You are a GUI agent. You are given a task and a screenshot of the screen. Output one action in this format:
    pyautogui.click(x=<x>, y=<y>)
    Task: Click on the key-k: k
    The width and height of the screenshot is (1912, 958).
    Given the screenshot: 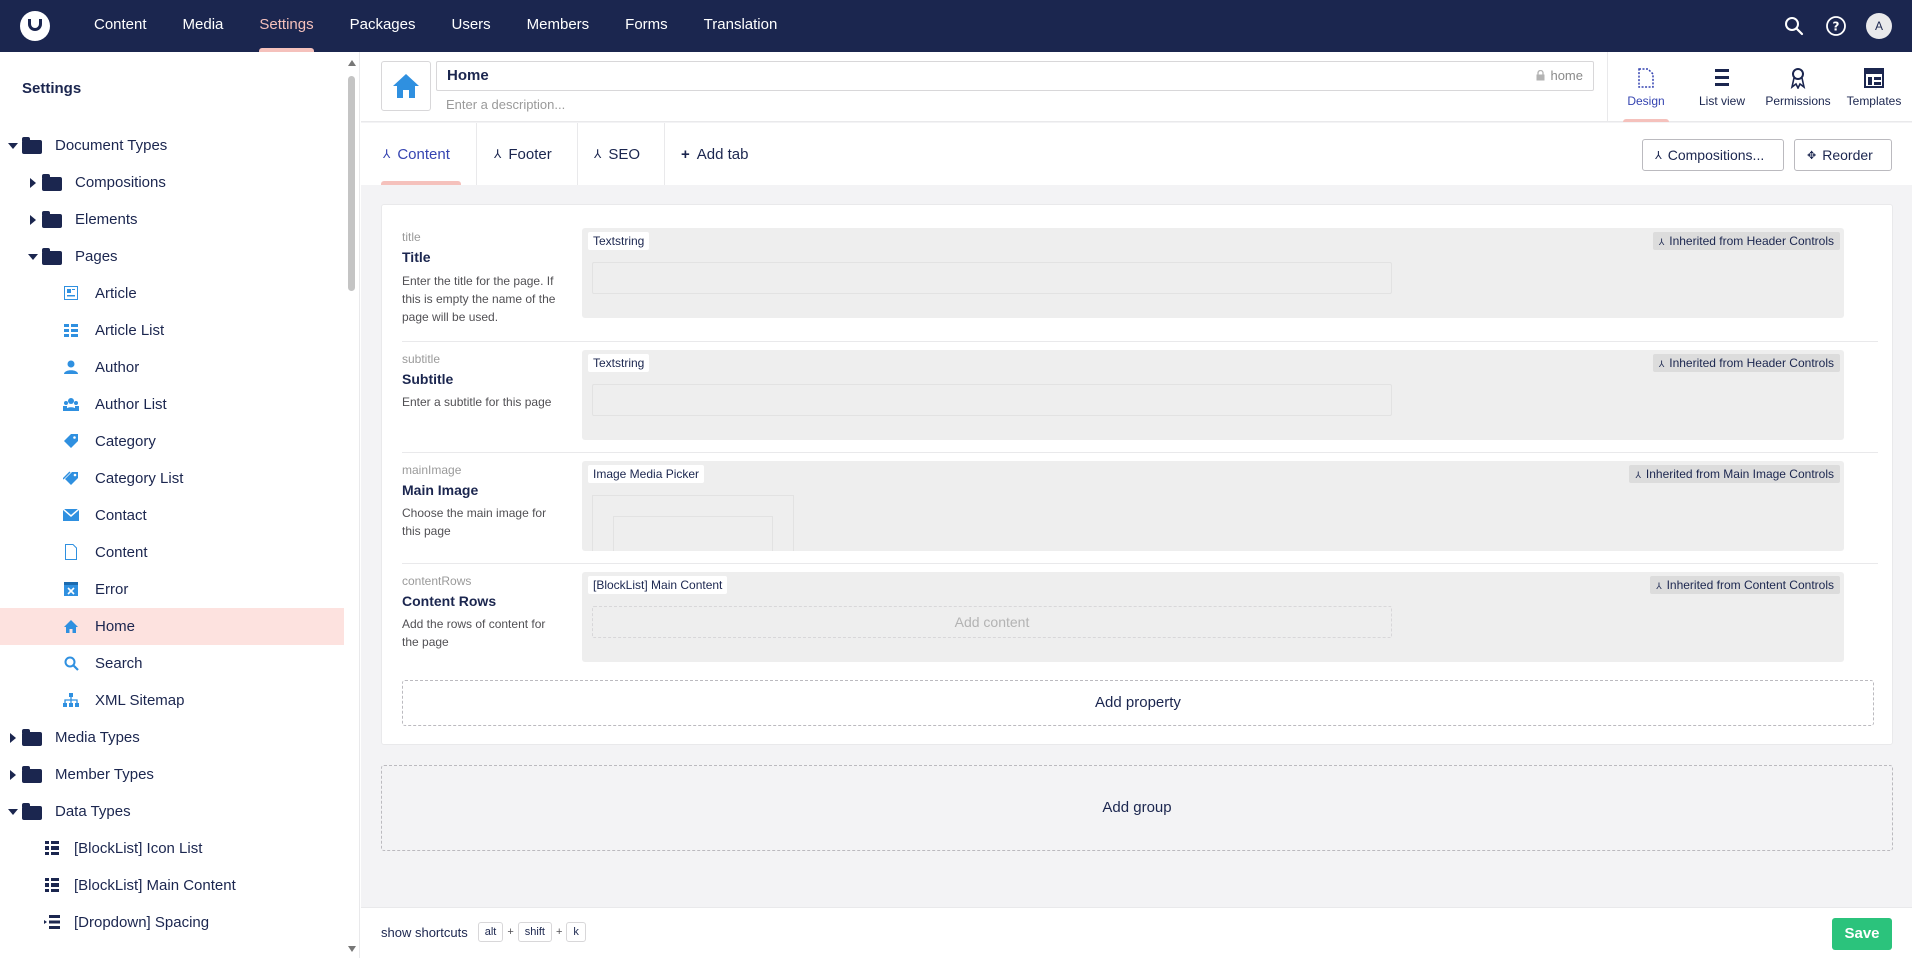 What is the action you would take?
    pyautogui.click(x=576, y=932)
    